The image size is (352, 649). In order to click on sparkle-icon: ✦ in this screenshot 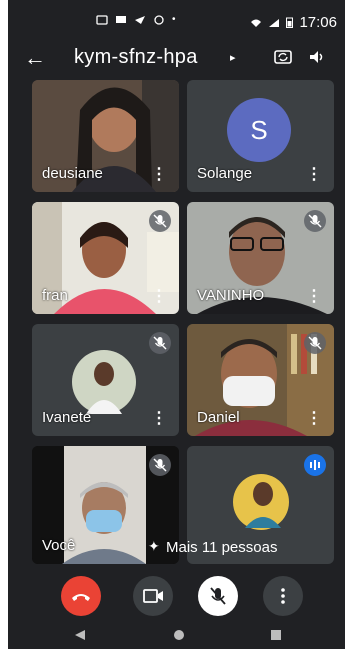, I will do `click(154, 546)`.